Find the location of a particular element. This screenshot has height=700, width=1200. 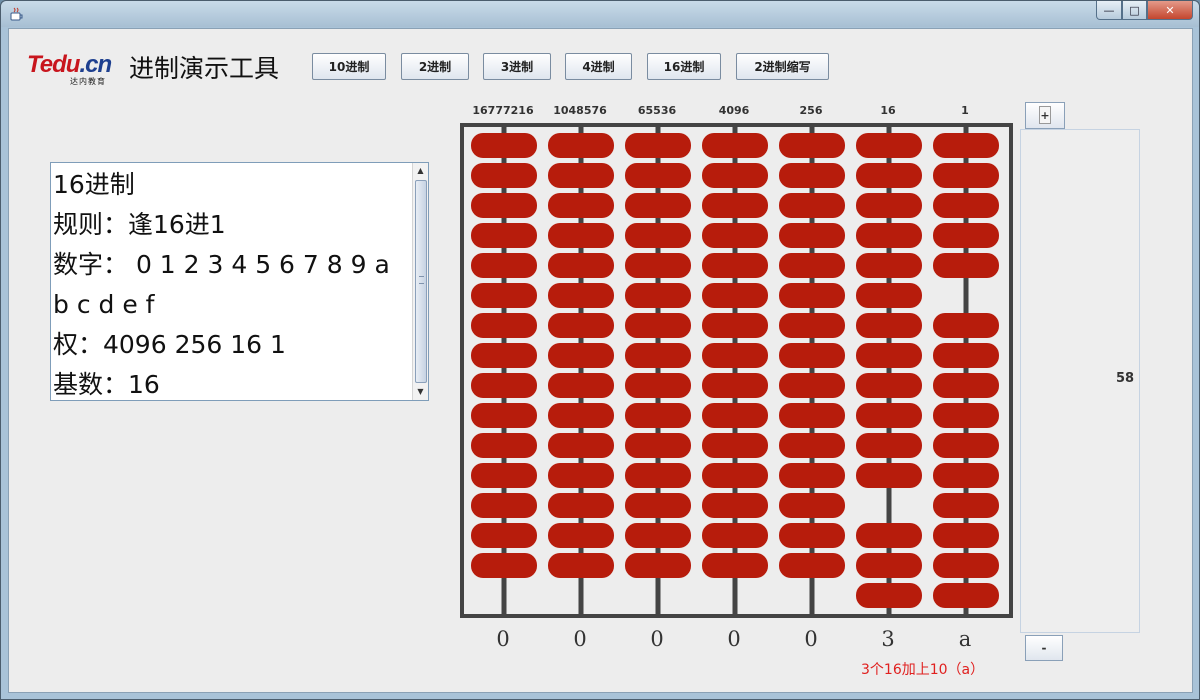

base-16-button: 16进制 is located at coordinates (684, 66).